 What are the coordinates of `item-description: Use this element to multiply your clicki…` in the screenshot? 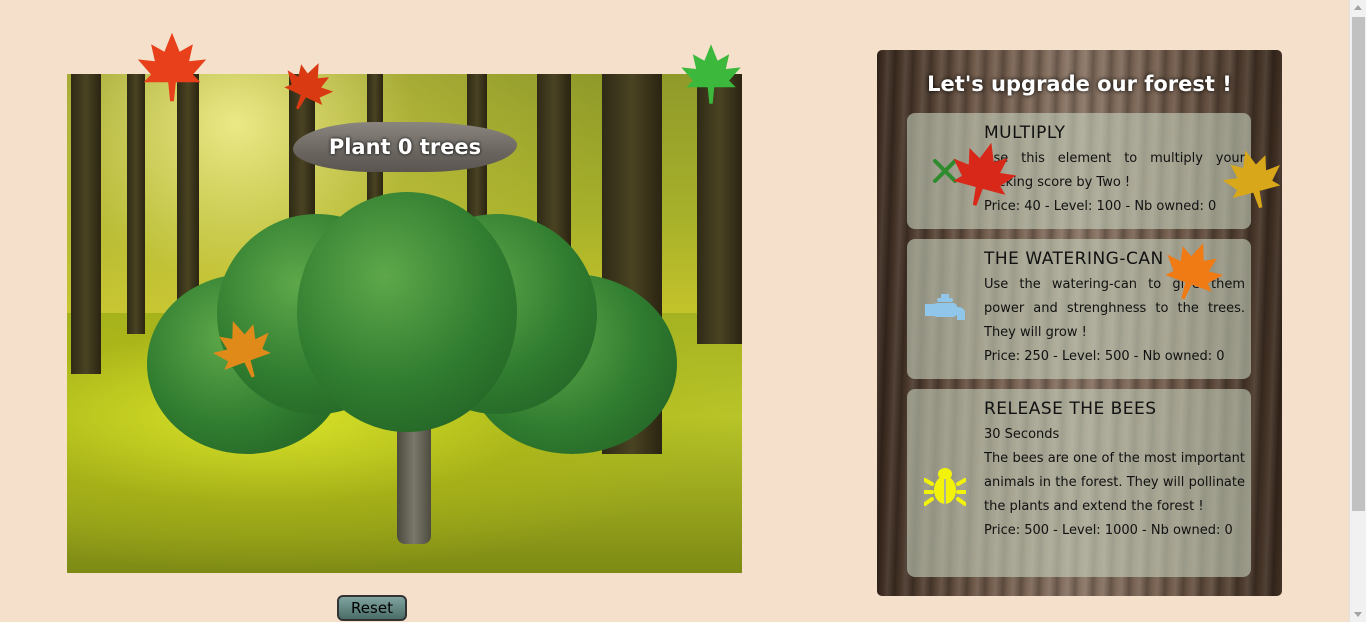 It's located at (1114, 170).